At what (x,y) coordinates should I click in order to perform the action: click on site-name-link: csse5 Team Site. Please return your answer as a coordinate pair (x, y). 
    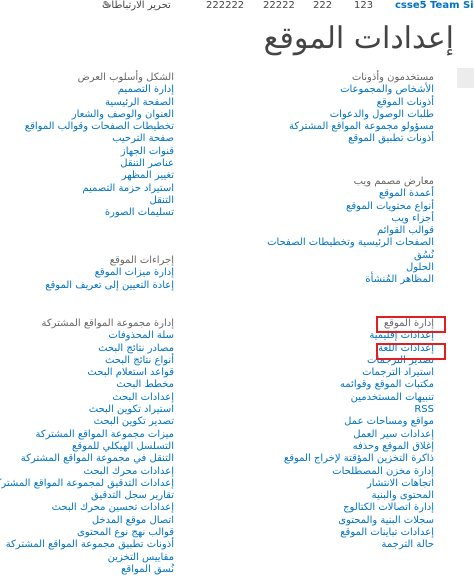
    Looking at the image, I should click on (434, 6).